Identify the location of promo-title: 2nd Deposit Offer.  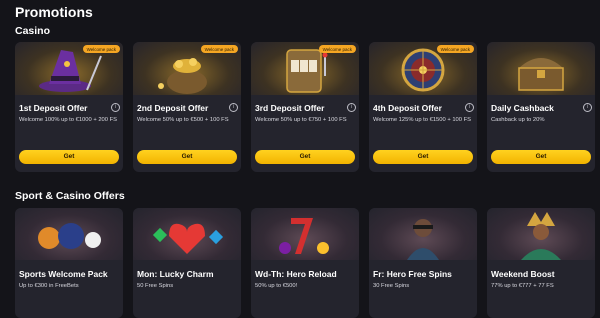
(173, 108).